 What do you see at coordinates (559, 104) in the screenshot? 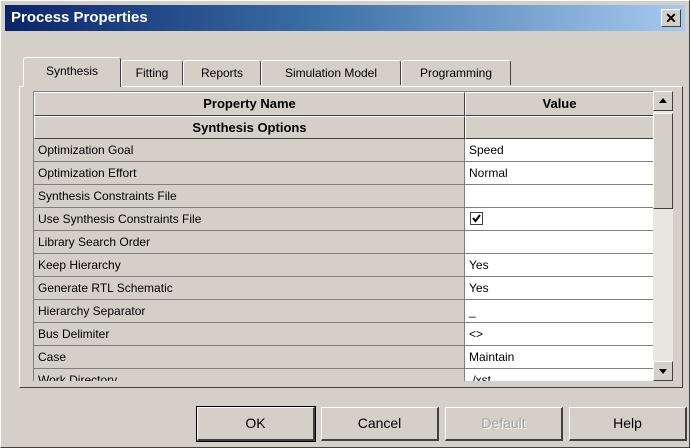
I see `column-header-value: Value` at bounding box center [559, 104].